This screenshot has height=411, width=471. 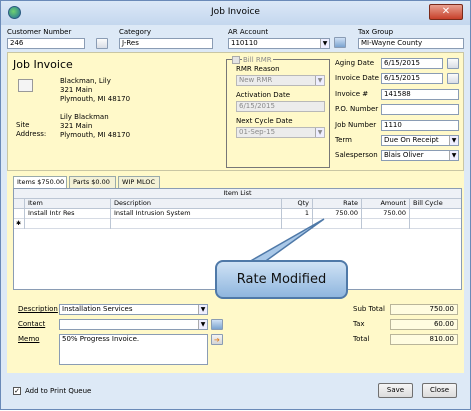 I want to click on rate-modified-callout: Rate Modified, so click(x=281, y=279).